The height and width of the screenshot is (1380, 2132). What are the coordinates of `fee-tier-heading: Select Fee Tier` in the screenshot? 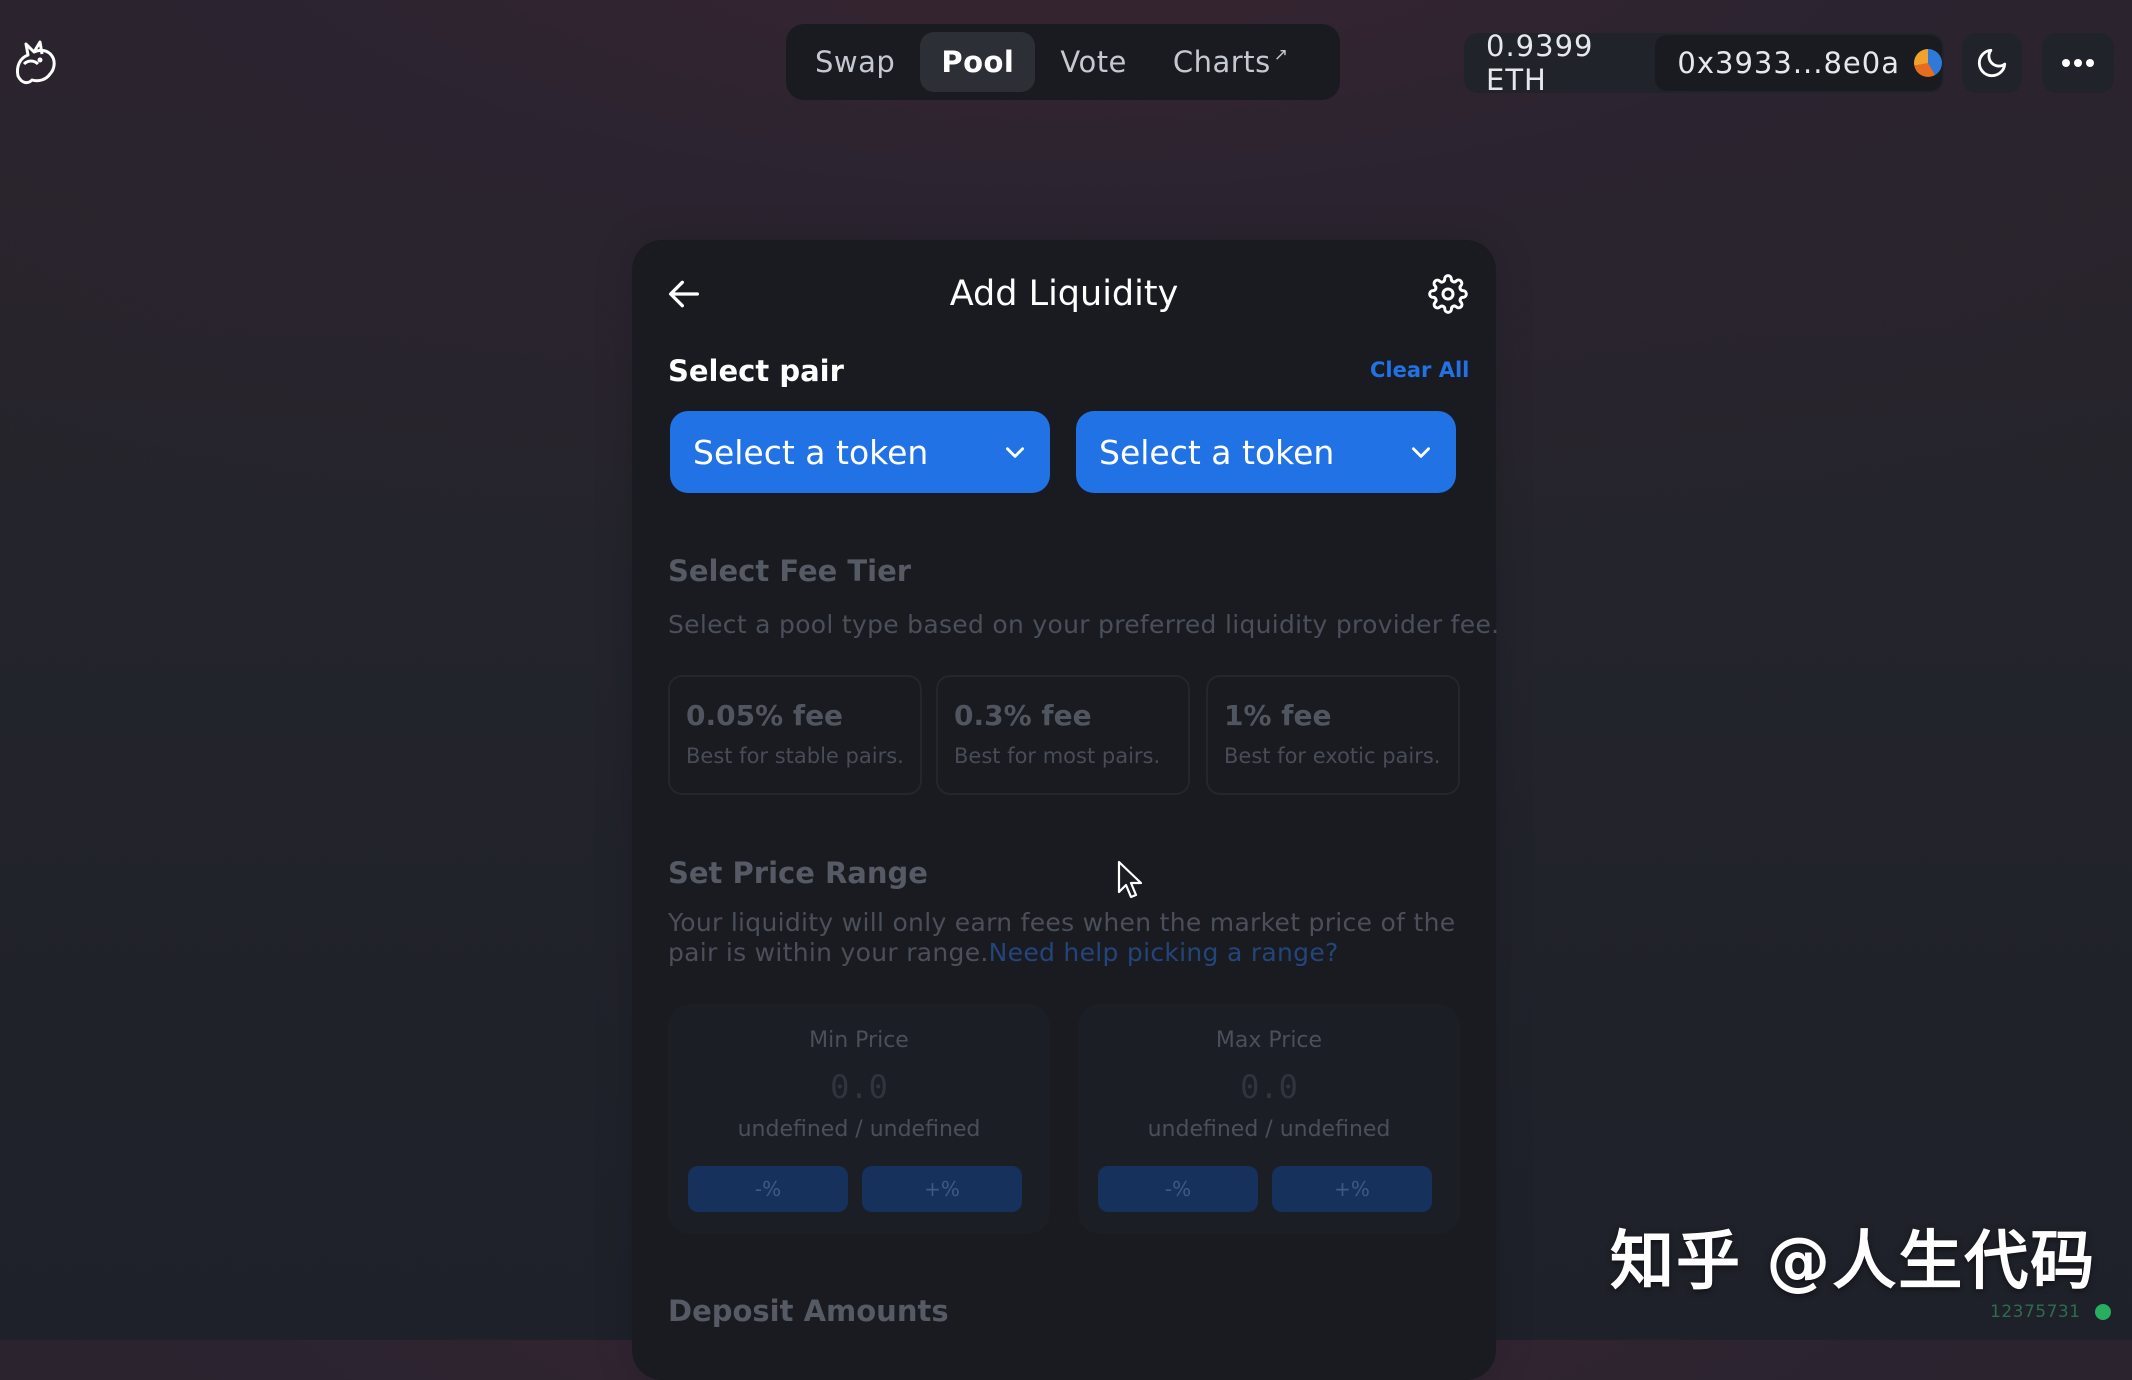 It's located at (790, 571).